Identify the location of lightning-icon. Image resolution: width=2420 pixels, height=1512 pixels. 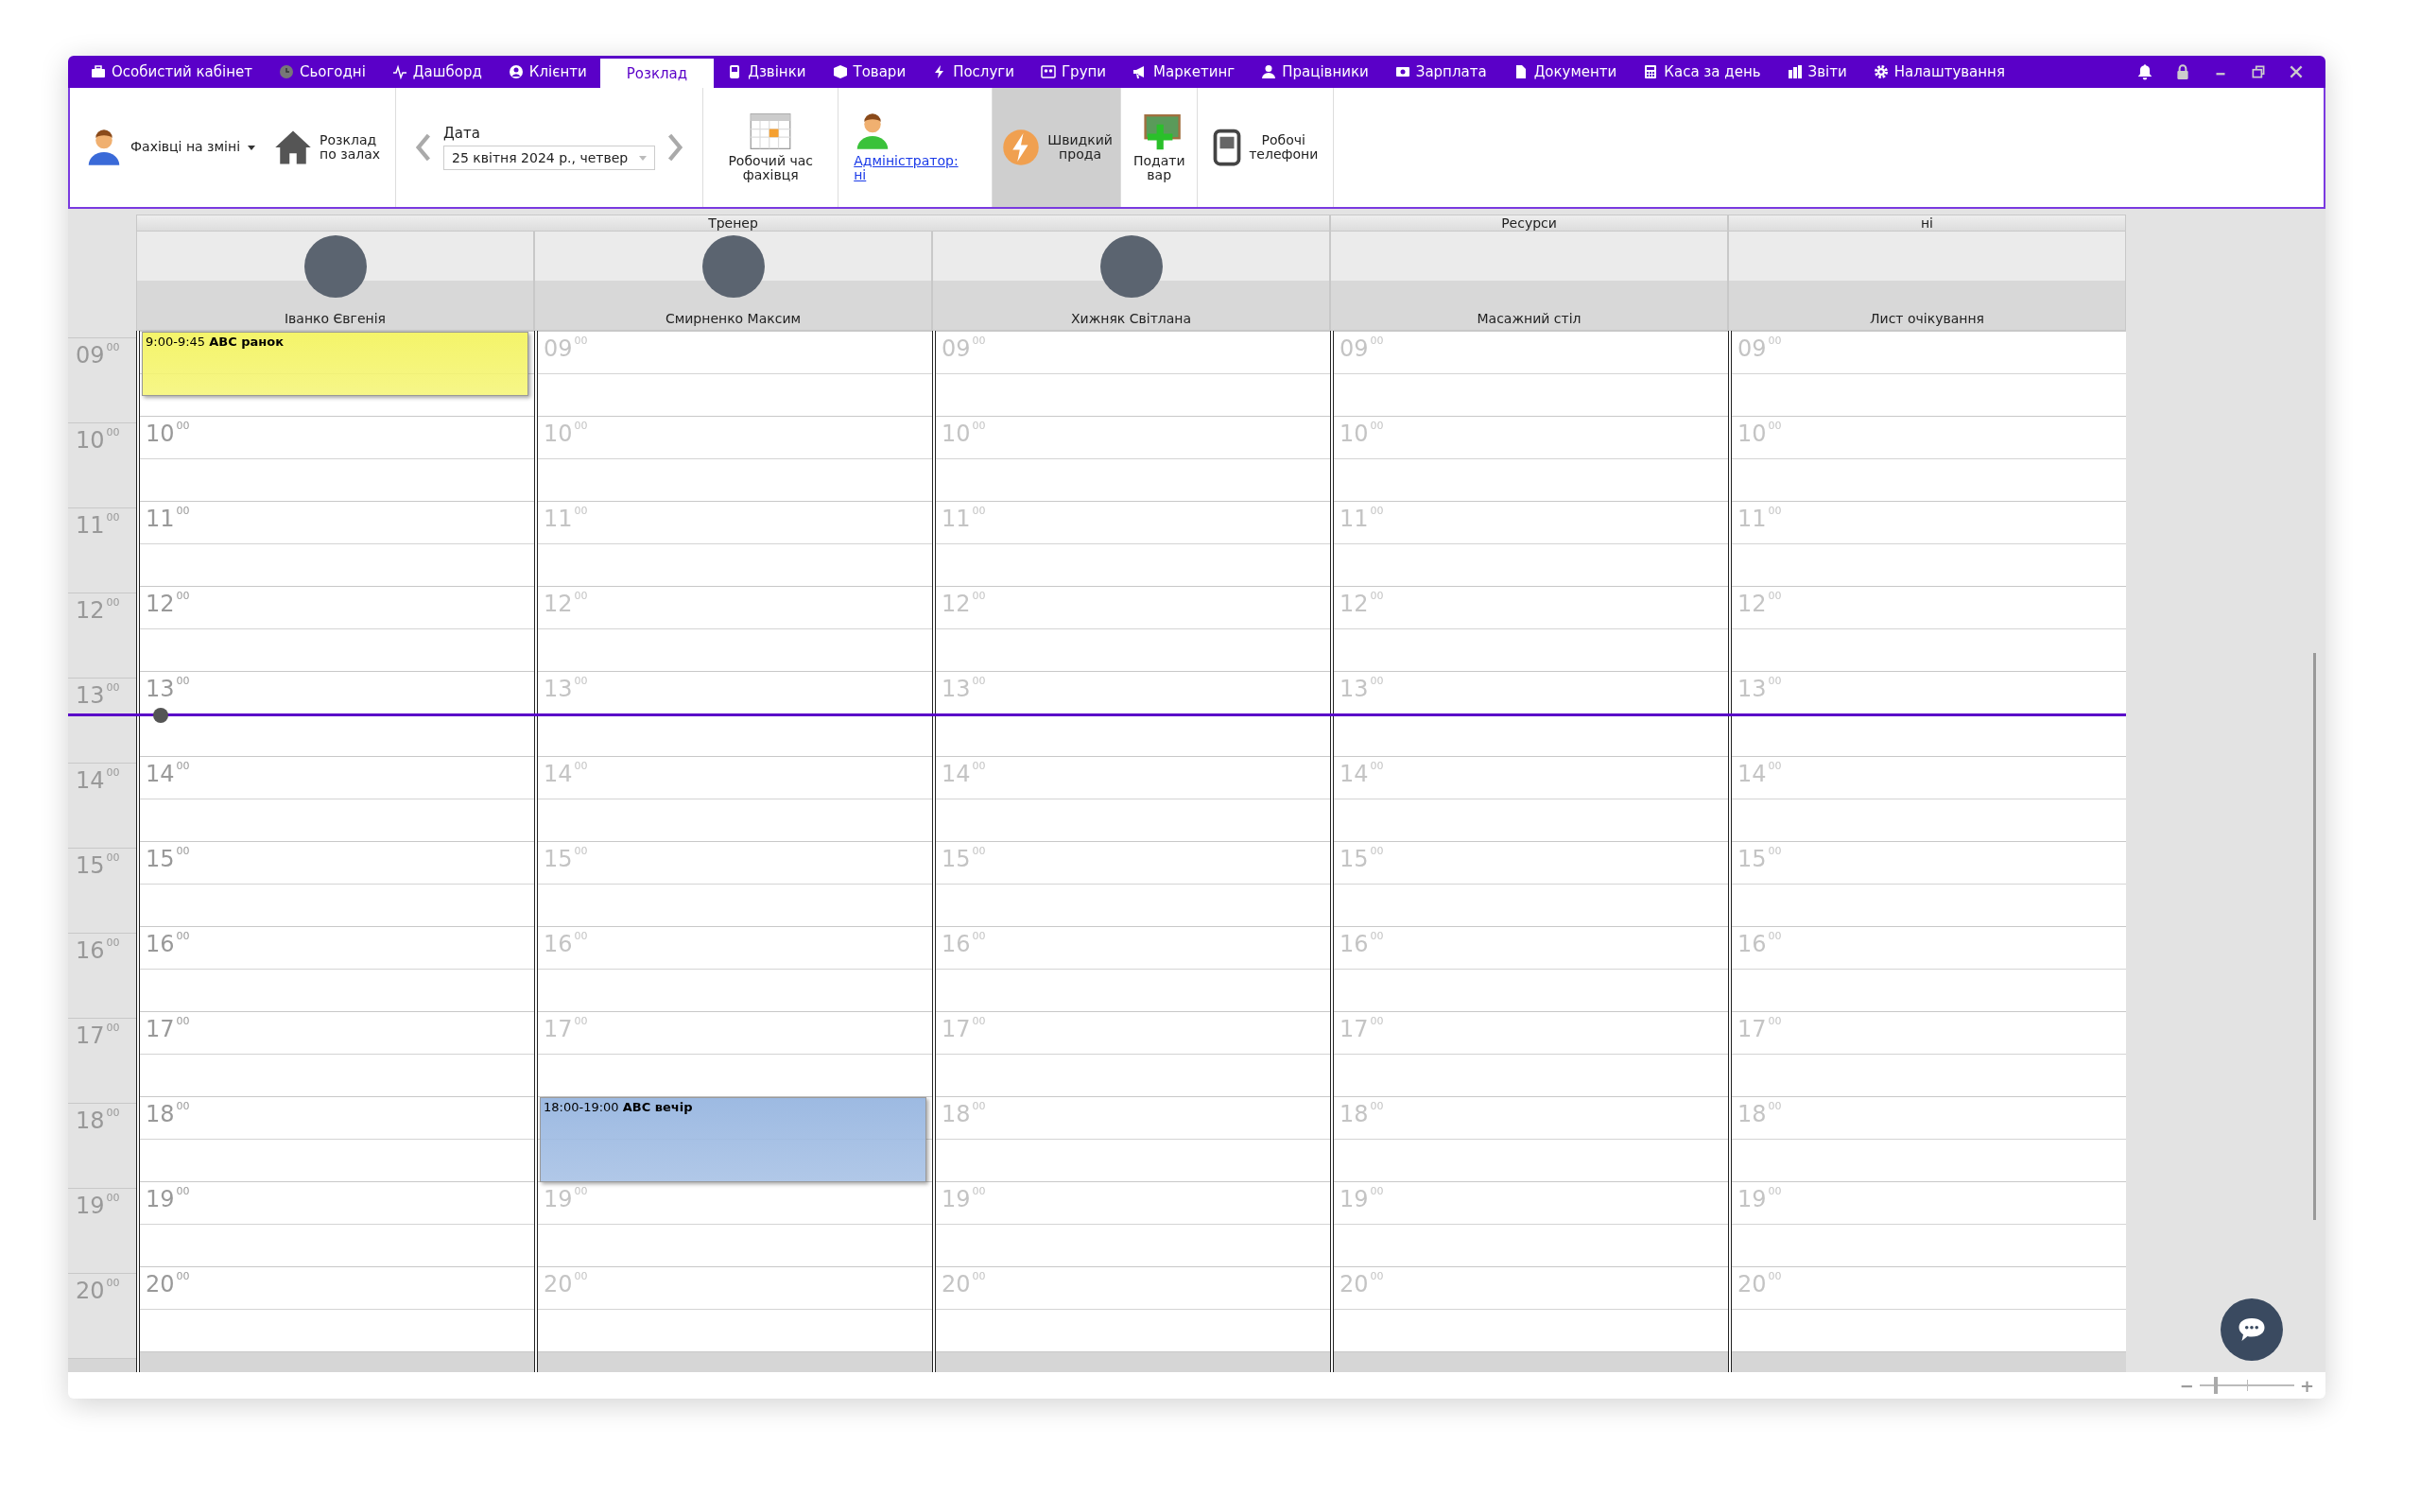
(1021, 147).